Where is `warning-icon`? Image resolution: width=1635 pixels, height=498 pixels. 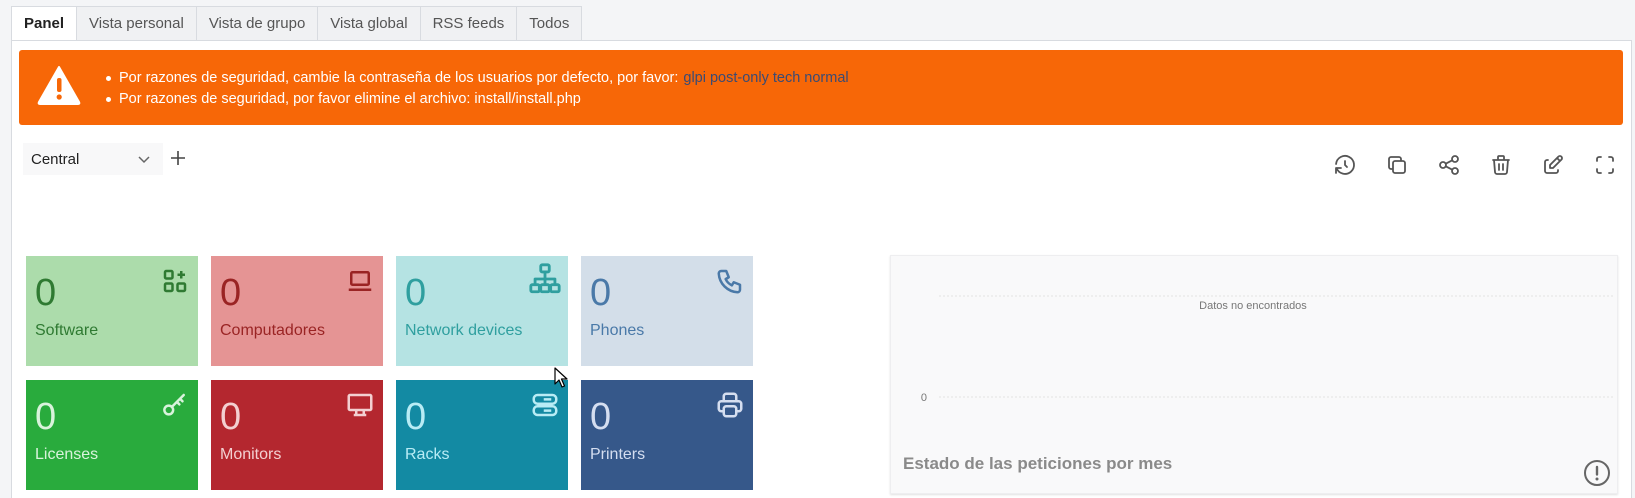 warning-icon is located at coordinates (59, 85).